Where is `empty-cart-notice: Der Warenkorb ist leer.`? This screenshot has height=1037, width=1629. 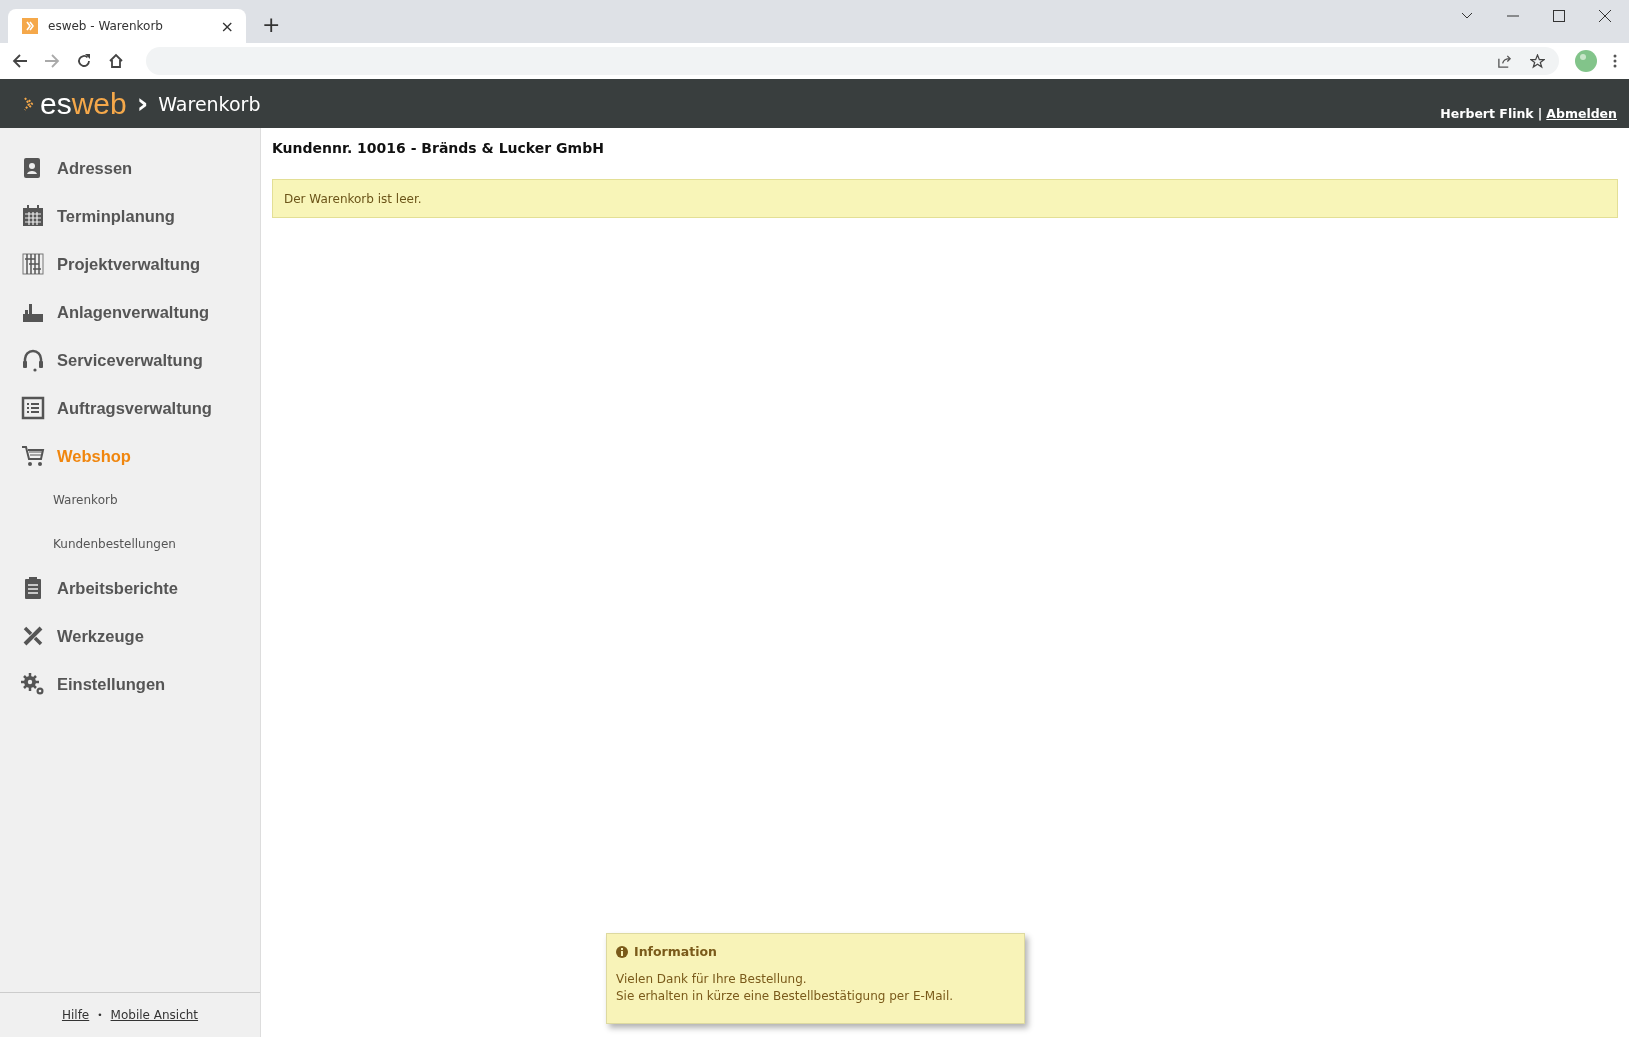
empty-cart-notice: Der Warenkorb ist leer. is located at coordinates (945, 198).